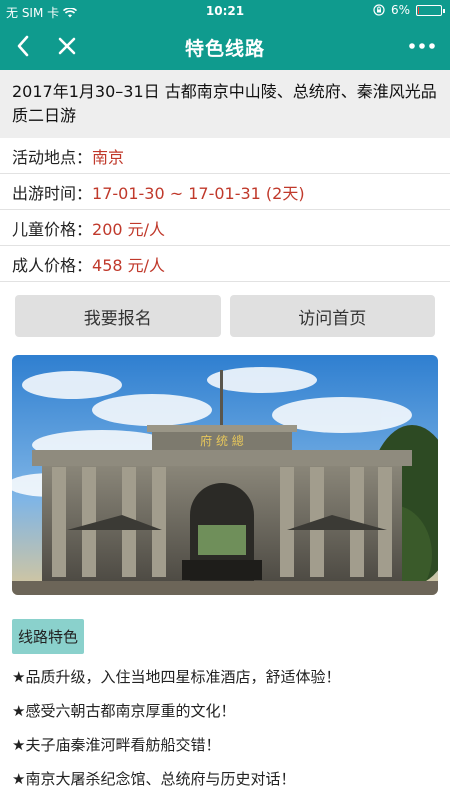 The height and width of the screenshot is (800, 450). Describe the element at coordinates (129, 229) in the screenshot. I see `info-value: 200 元/人` at that location.